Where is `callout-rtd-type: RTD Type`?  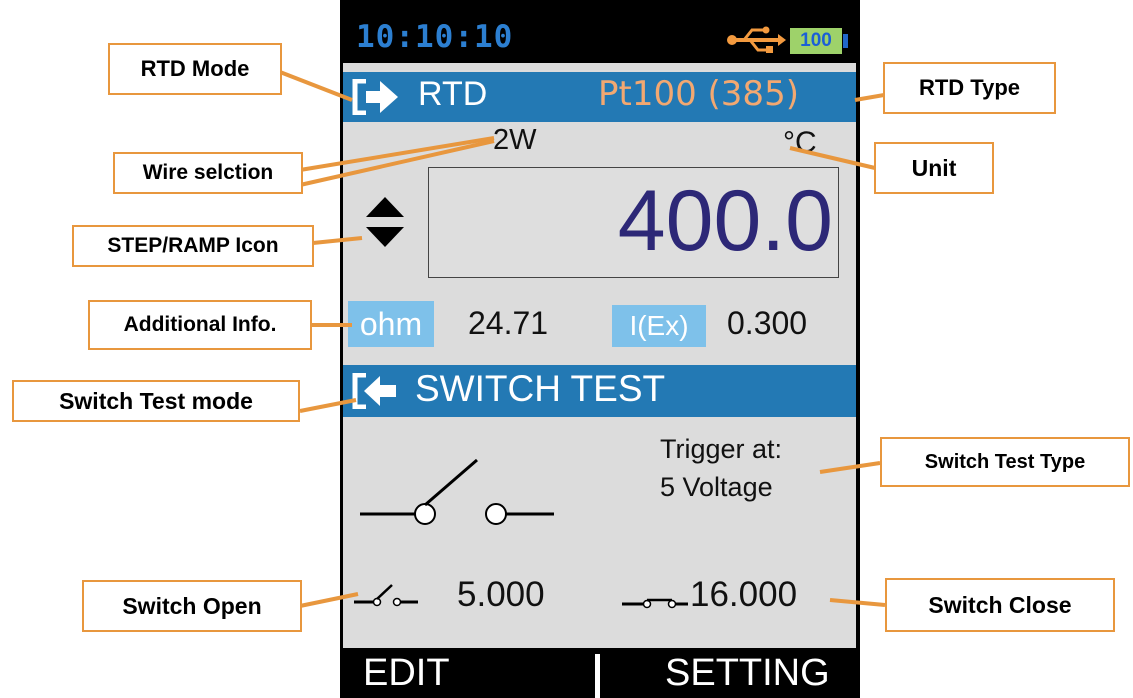 callout-rtd-type: RTD Type is located at coordinates (969, 88).